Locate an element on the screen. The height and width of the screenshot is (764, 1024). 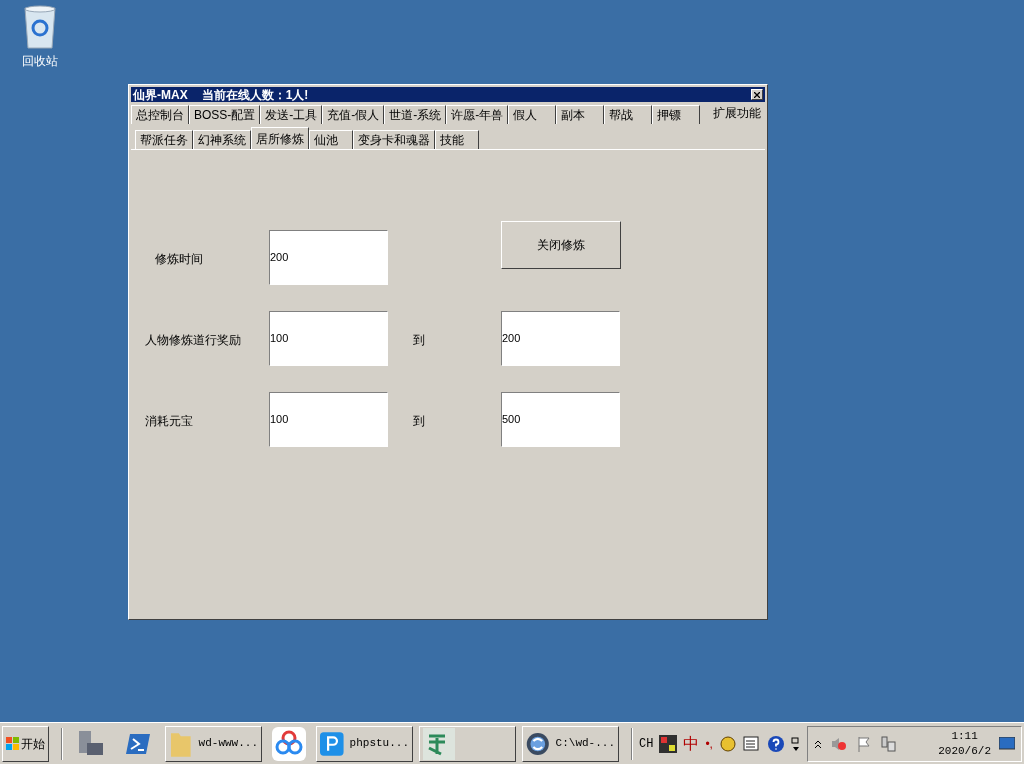
field-label: 消耗元宝 is located at coordinates (169, 421).